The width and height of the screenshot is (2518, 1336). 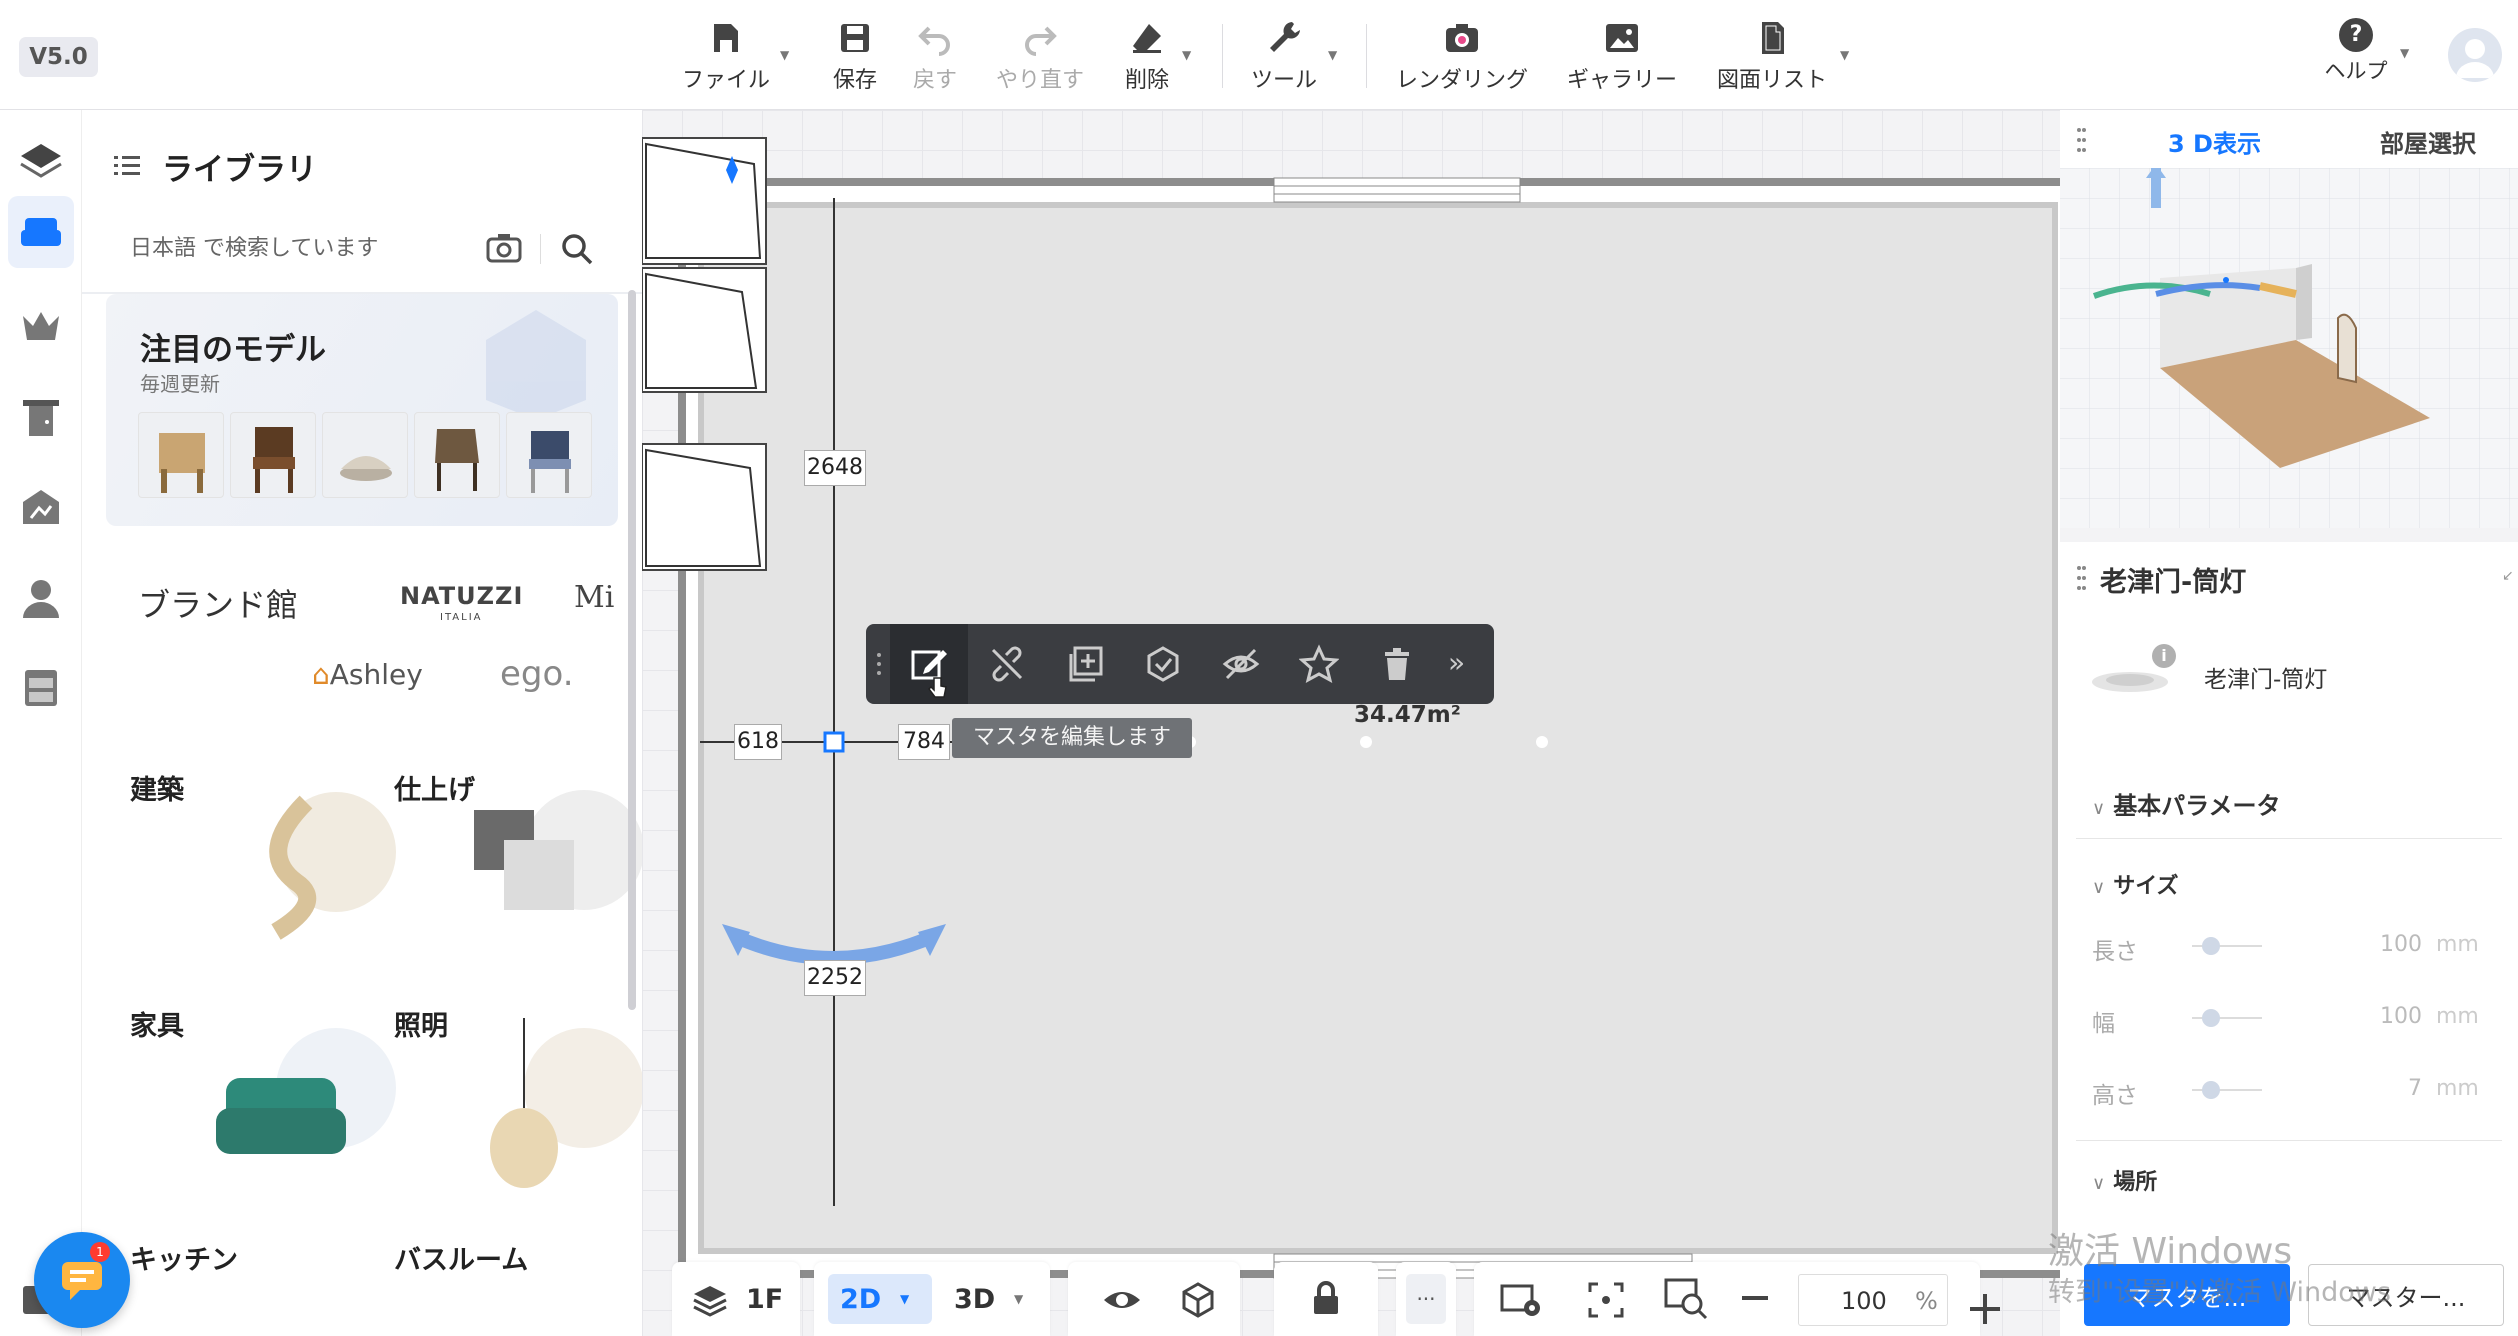 What do you see at coordinates (2356, 51) in the screenshot?
I see `help-button: ? ヘルプ` at bounding box center [2356, 51].